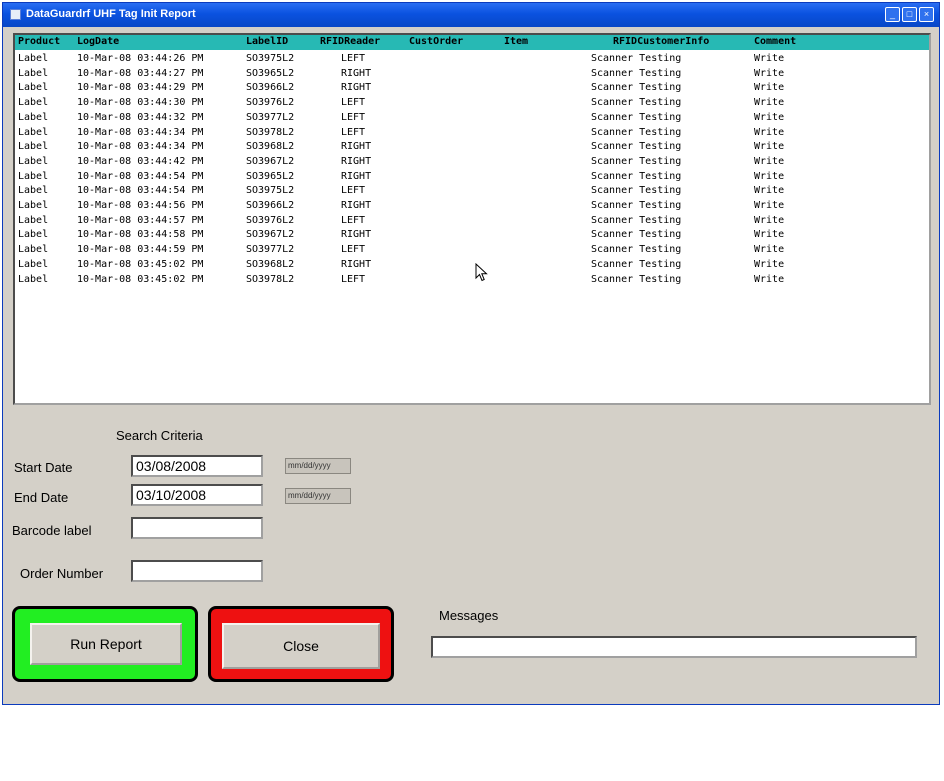 The height and width of the screenshot is (781, 944). Describe the element at coordinates (516, 41) in the screenshot. I see `column-header: Item` at that location.